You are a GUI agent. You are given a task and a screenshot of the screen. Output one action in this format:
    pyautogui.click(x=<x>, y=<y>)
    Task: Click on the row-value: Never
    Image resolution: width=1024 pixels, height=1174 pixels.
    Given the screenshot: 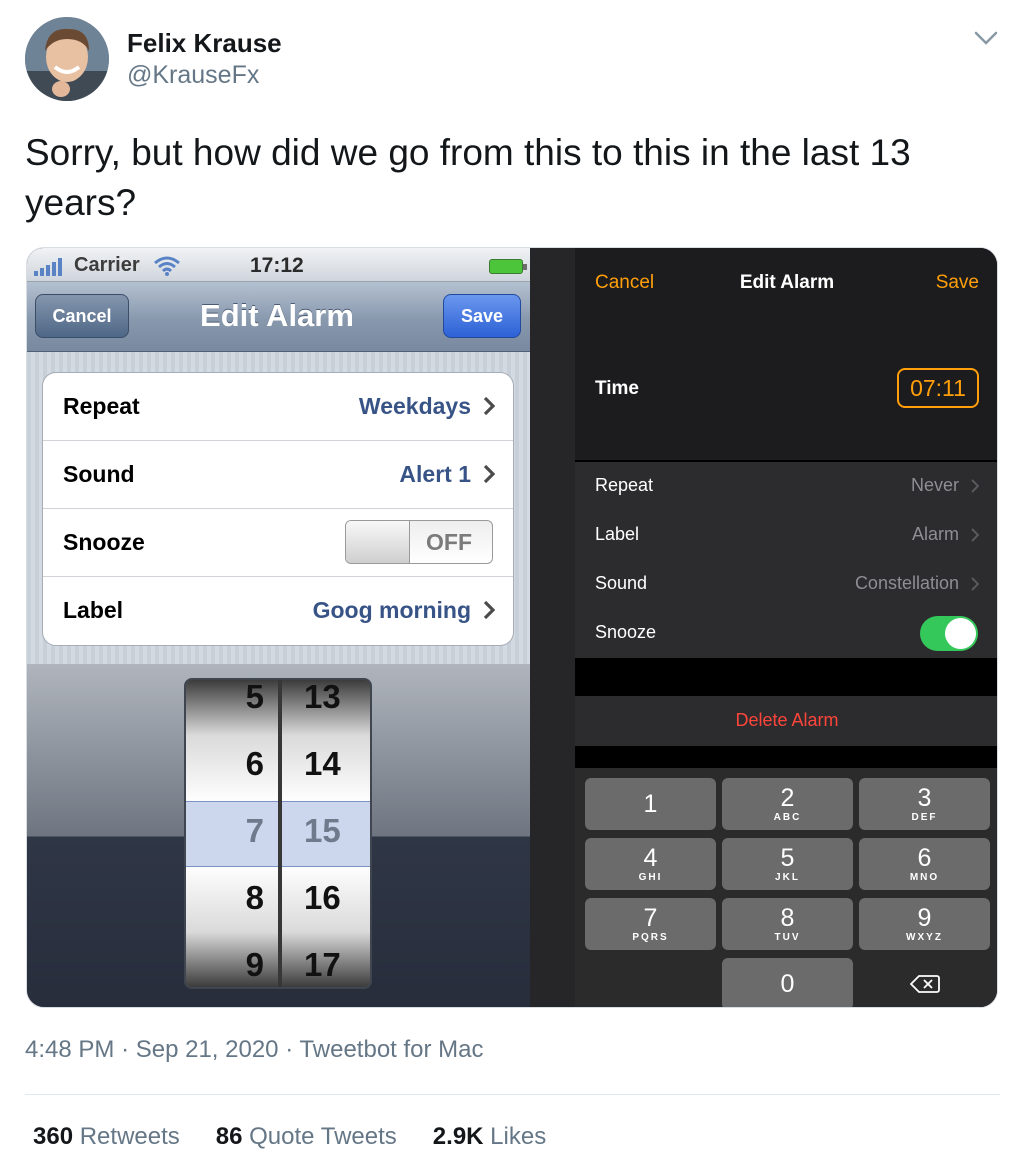 What is the action you would take?
    pyautogui.click(x=934, y=485)
    